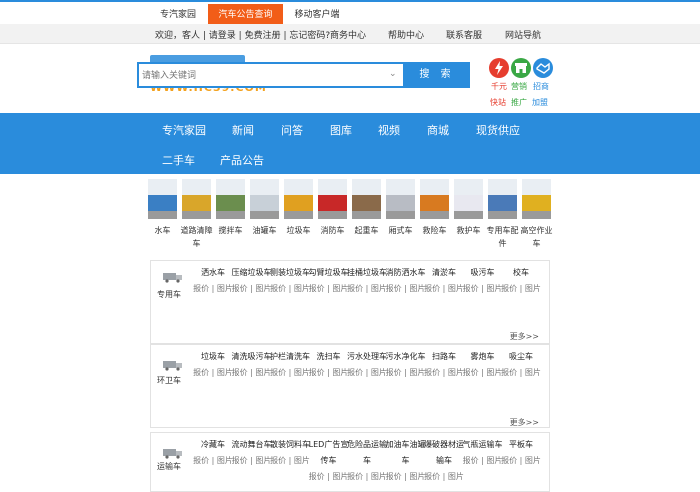  I want to click on vehicle-thumb: 水车, so click(162, 206).